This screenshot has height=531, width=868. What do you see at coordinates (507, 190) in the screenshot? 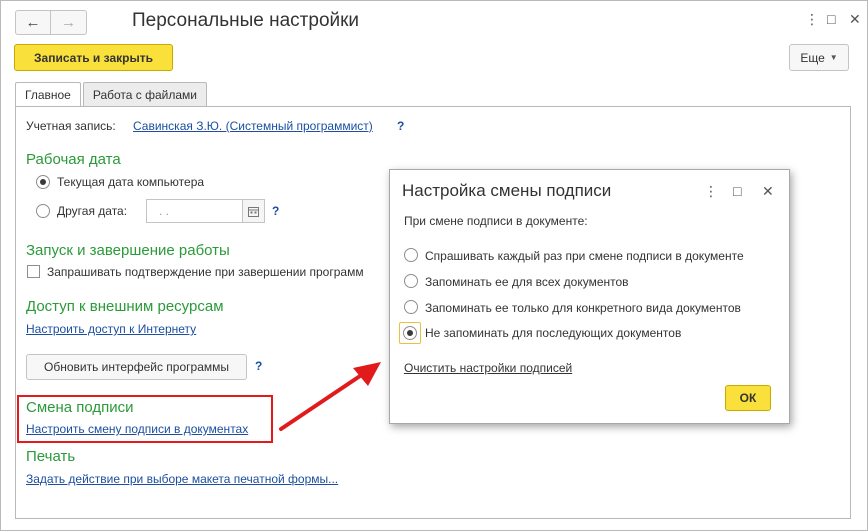
I see `dialog-title: Настройка смены подписи` at bounding box center [507, 190].